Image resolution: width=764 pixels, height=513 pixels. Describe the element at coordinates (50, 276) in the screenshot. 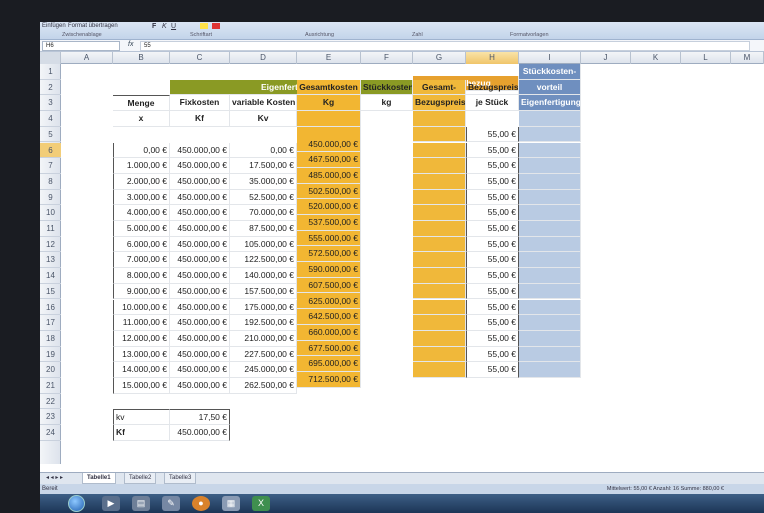

I see `row-header-14: 14` at that location.